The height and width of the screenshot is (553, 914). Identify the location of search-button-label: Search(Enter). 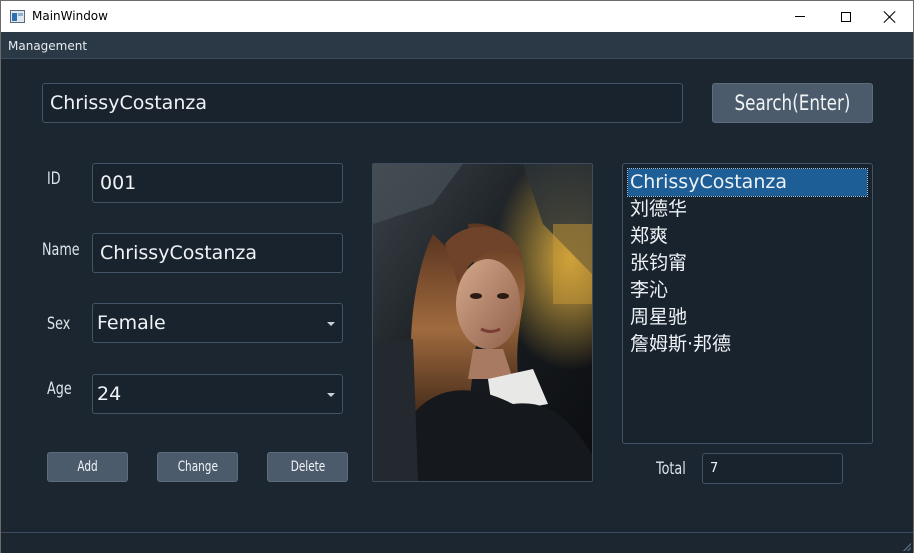
(792, 103).